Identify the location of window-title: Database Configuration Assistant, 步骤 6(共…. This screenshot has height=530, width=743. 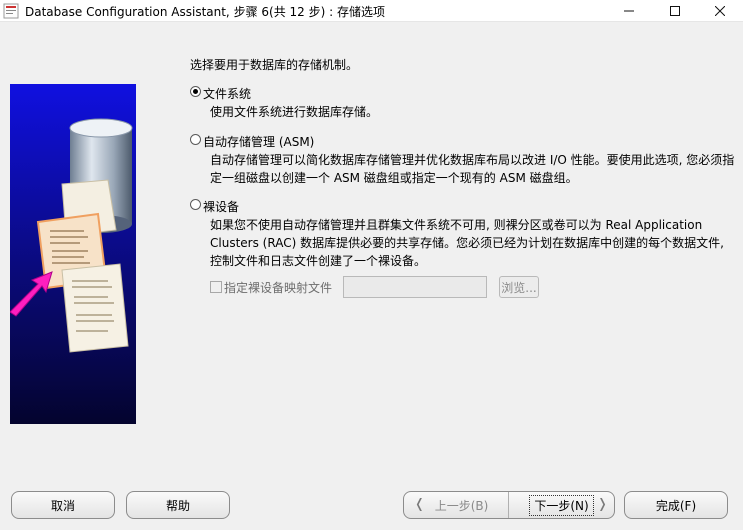
(205, 12).